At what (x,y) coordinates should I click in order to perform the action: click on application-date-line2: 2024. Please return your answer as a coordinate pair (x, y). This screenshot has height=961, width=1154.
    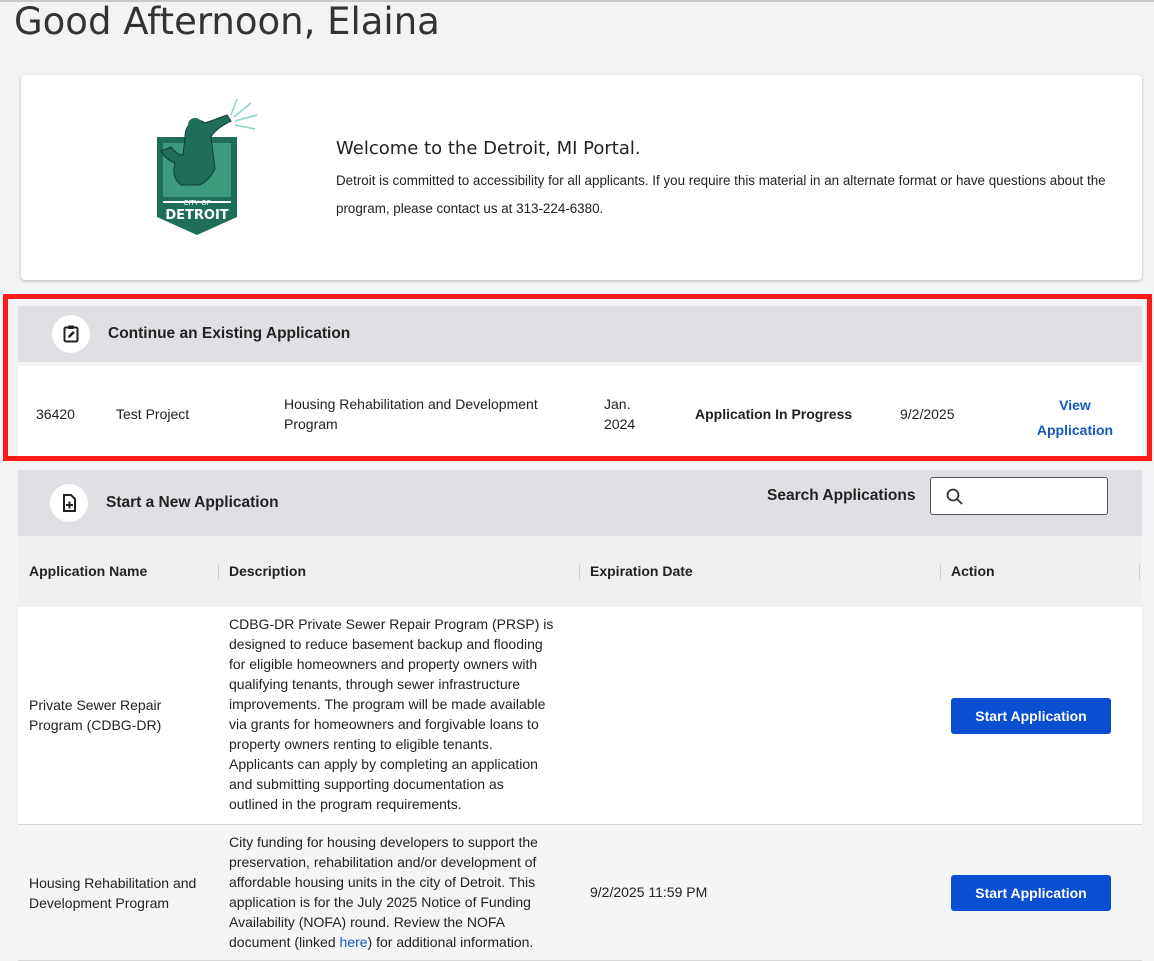
    Looking at the image, I should click on (620, 424).